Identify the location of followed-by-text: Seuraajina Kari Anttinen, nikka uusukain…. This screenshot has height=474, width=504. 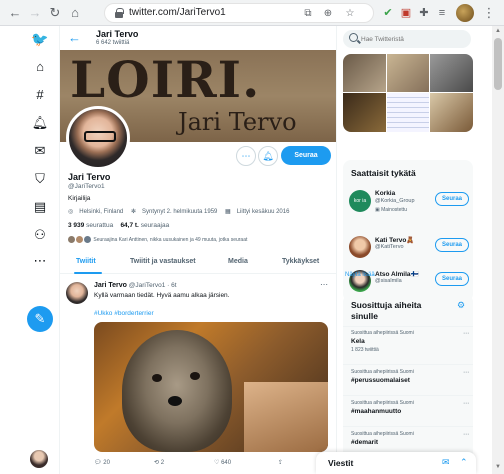
(170, 239).